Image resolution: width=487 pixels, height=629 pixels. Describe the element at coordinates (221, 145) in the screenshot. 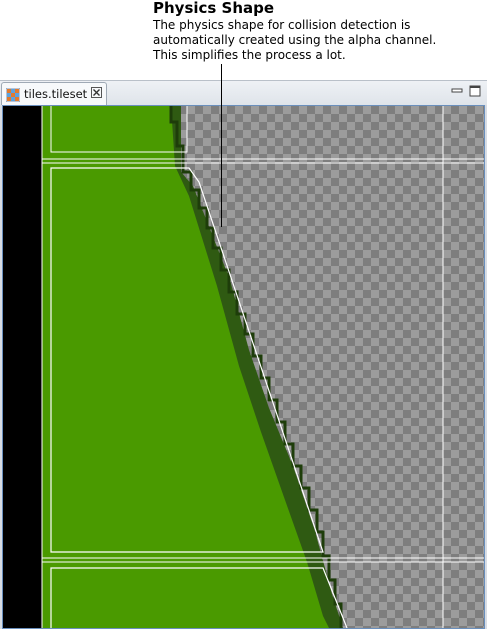

I see `callout-leader-line` at that location.